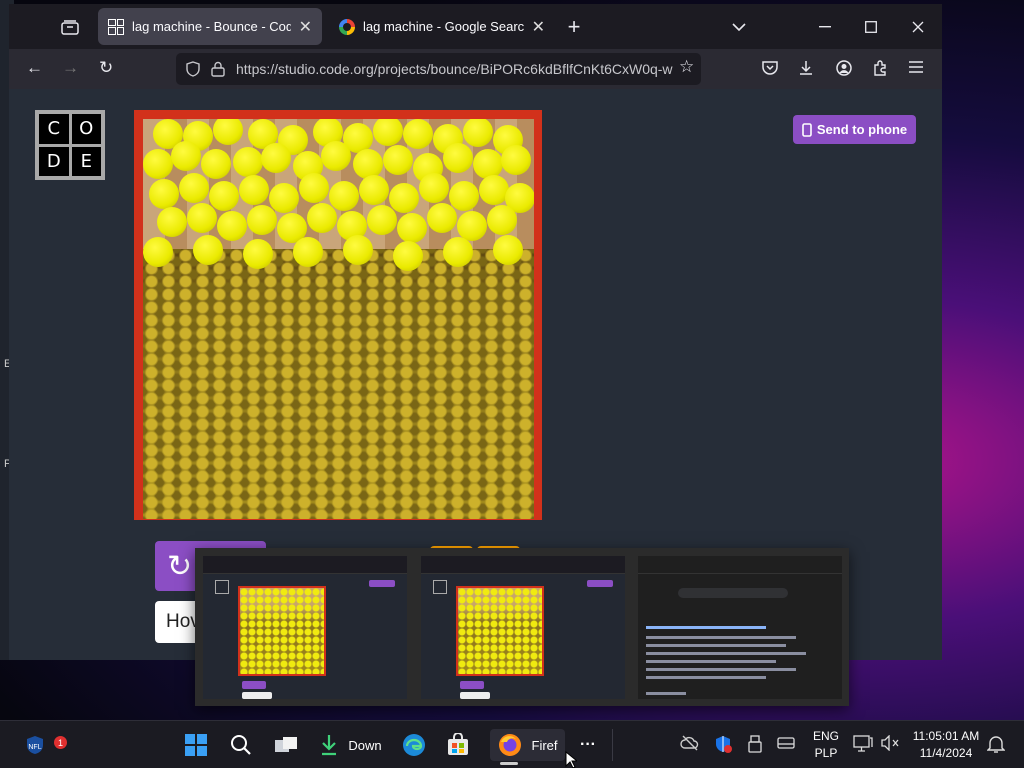 This screenshot has width=1024, height=768. Describe the element at coordinates (739, 27) in the screenshot. I see `list-tabs-icon` at that location.